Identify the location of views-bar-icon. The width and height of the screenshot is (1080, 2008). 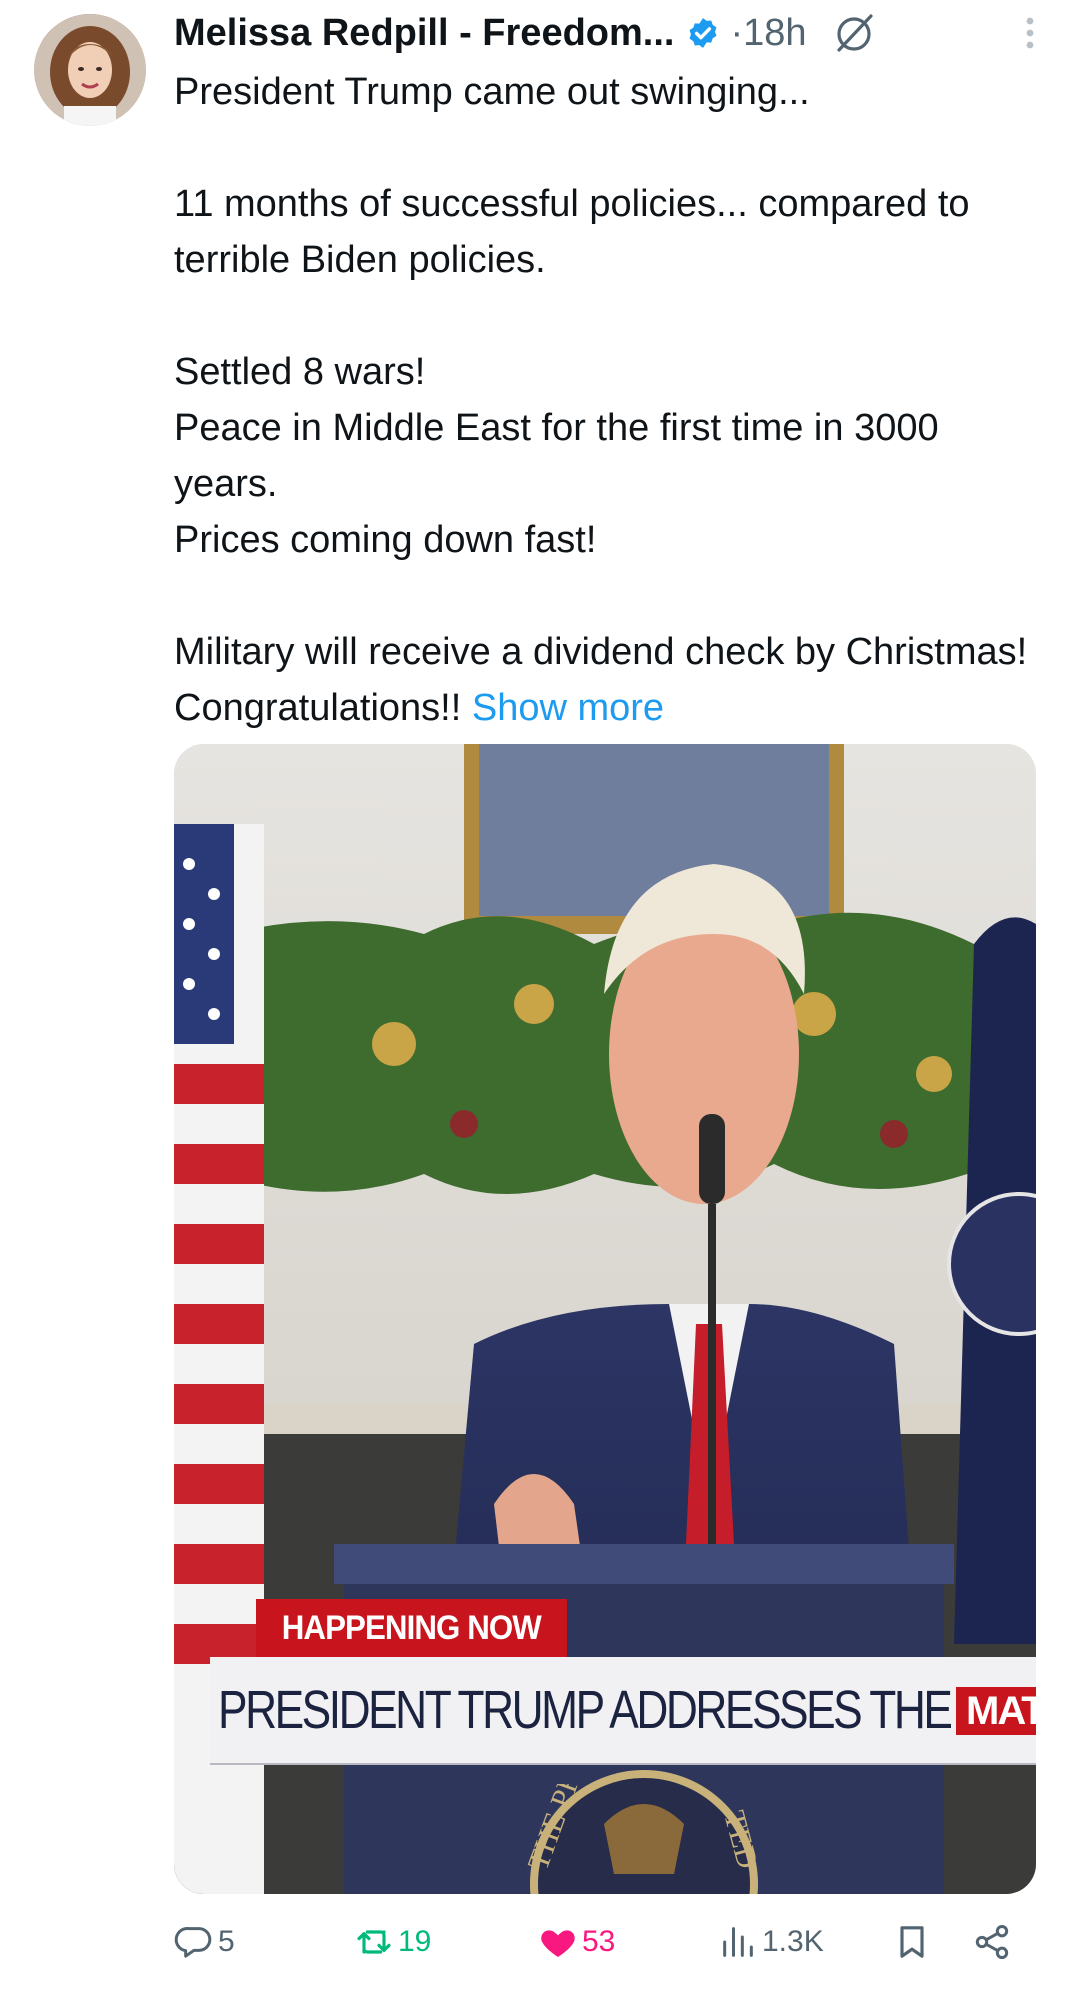
(738, 1942).